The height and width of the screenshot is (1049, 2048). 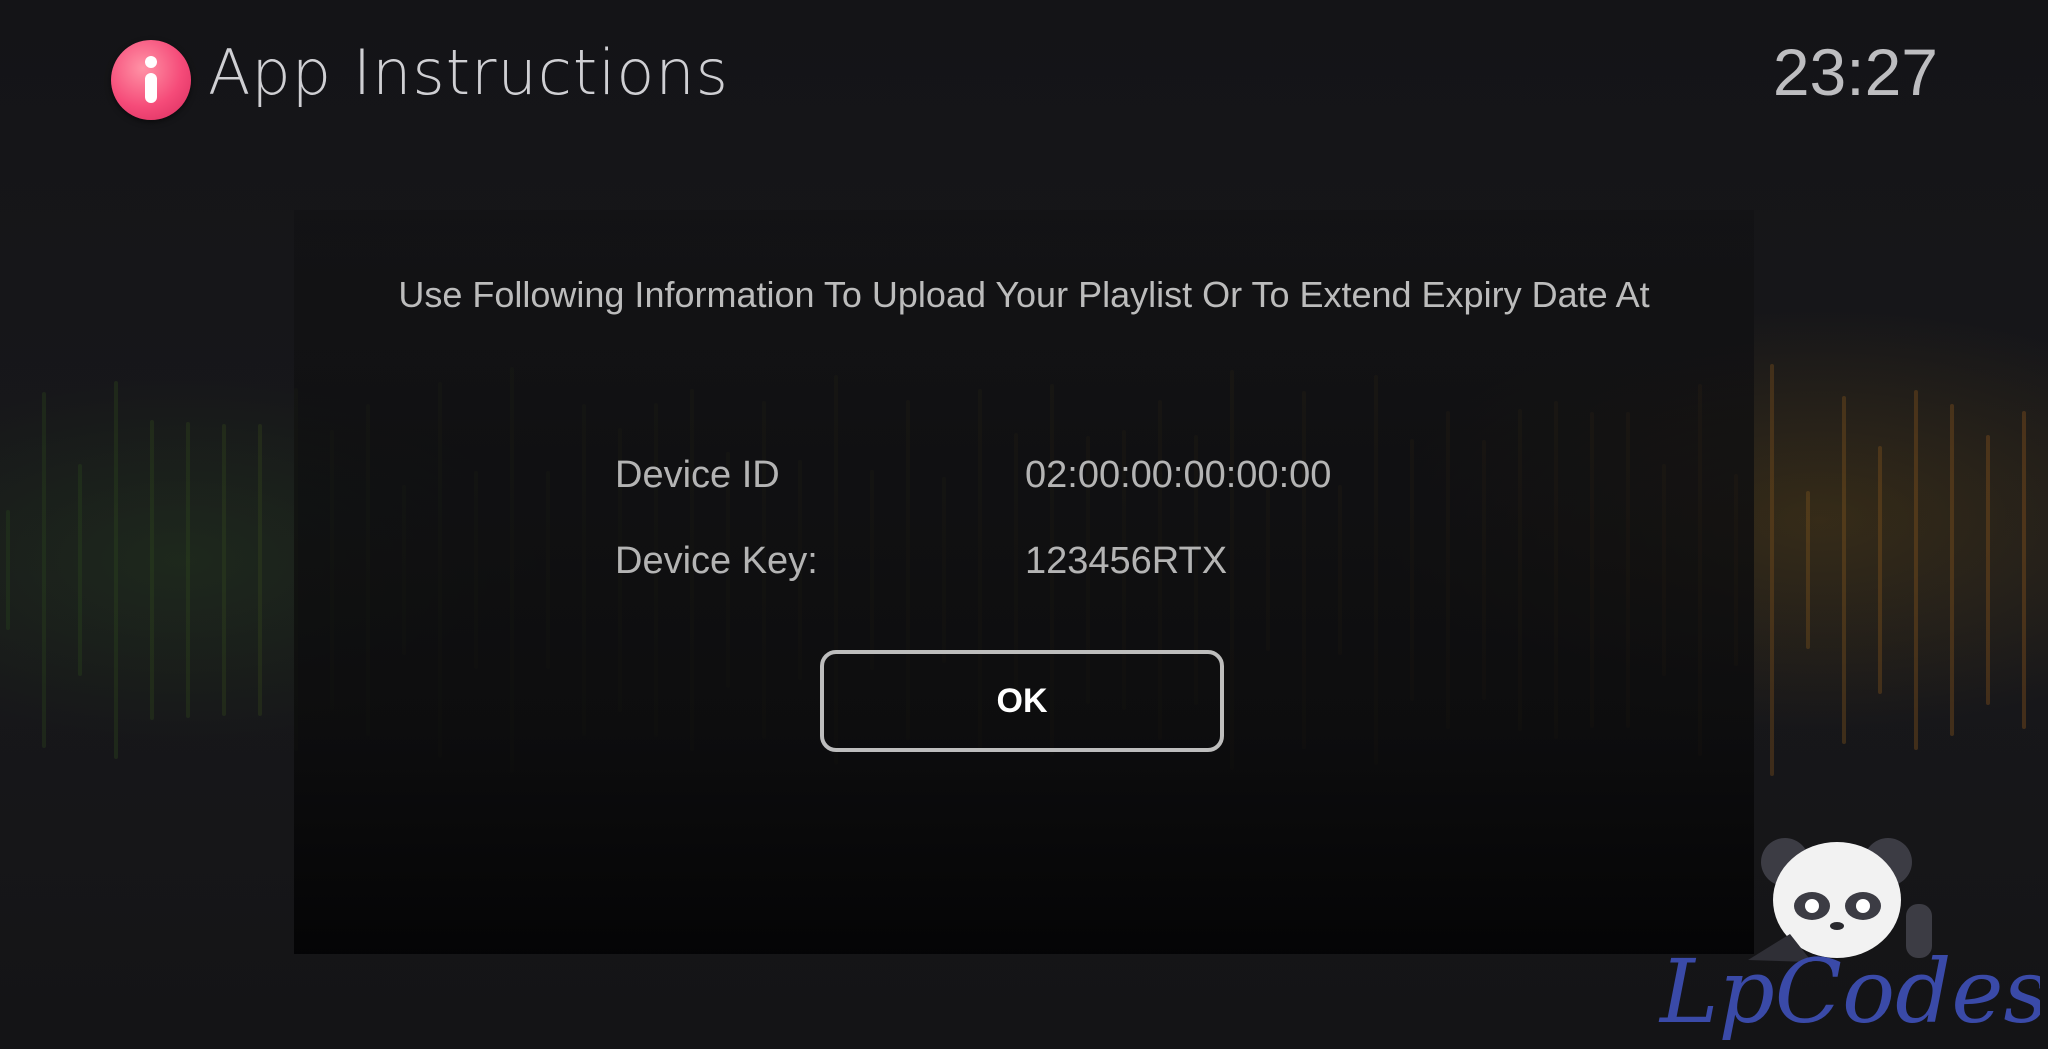 What do you see at coordinates (1022, 701) in the screenshot?
I see `ok-button: OK` at bounding box center [1022, 701].